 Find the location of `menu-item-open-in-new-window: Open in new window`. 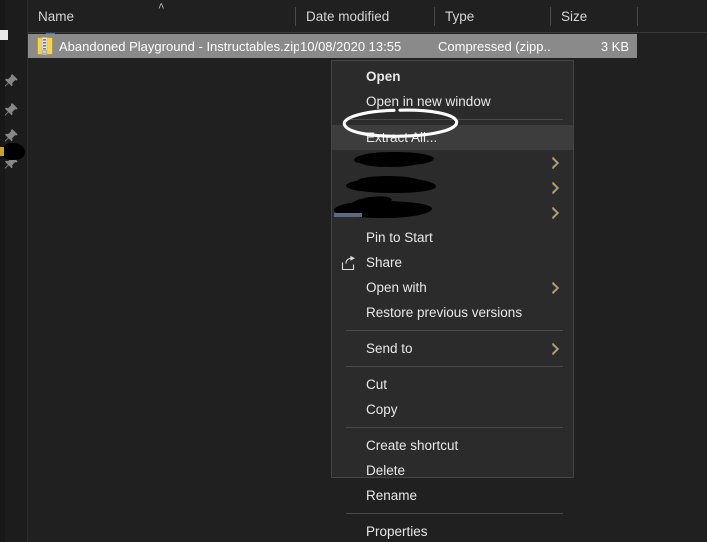

menu-item-open-in-new-window: Open in new window is located at coordinates (452, 101).